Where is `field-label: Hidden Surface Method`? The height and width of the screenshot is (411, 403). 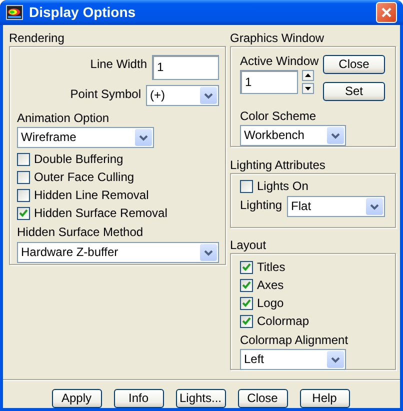
field-label: Hidden Surface Method is located at coordinates (80, 232).